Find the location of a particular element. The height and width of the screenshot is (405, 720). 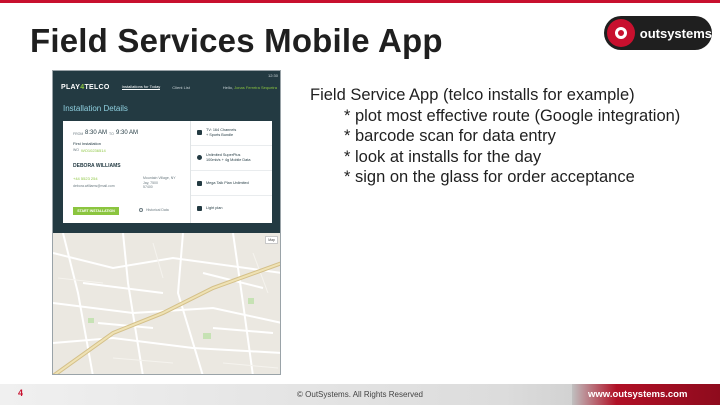

service-item: Mega Talk Plan Unlimited is located at coordinates (231, 183).